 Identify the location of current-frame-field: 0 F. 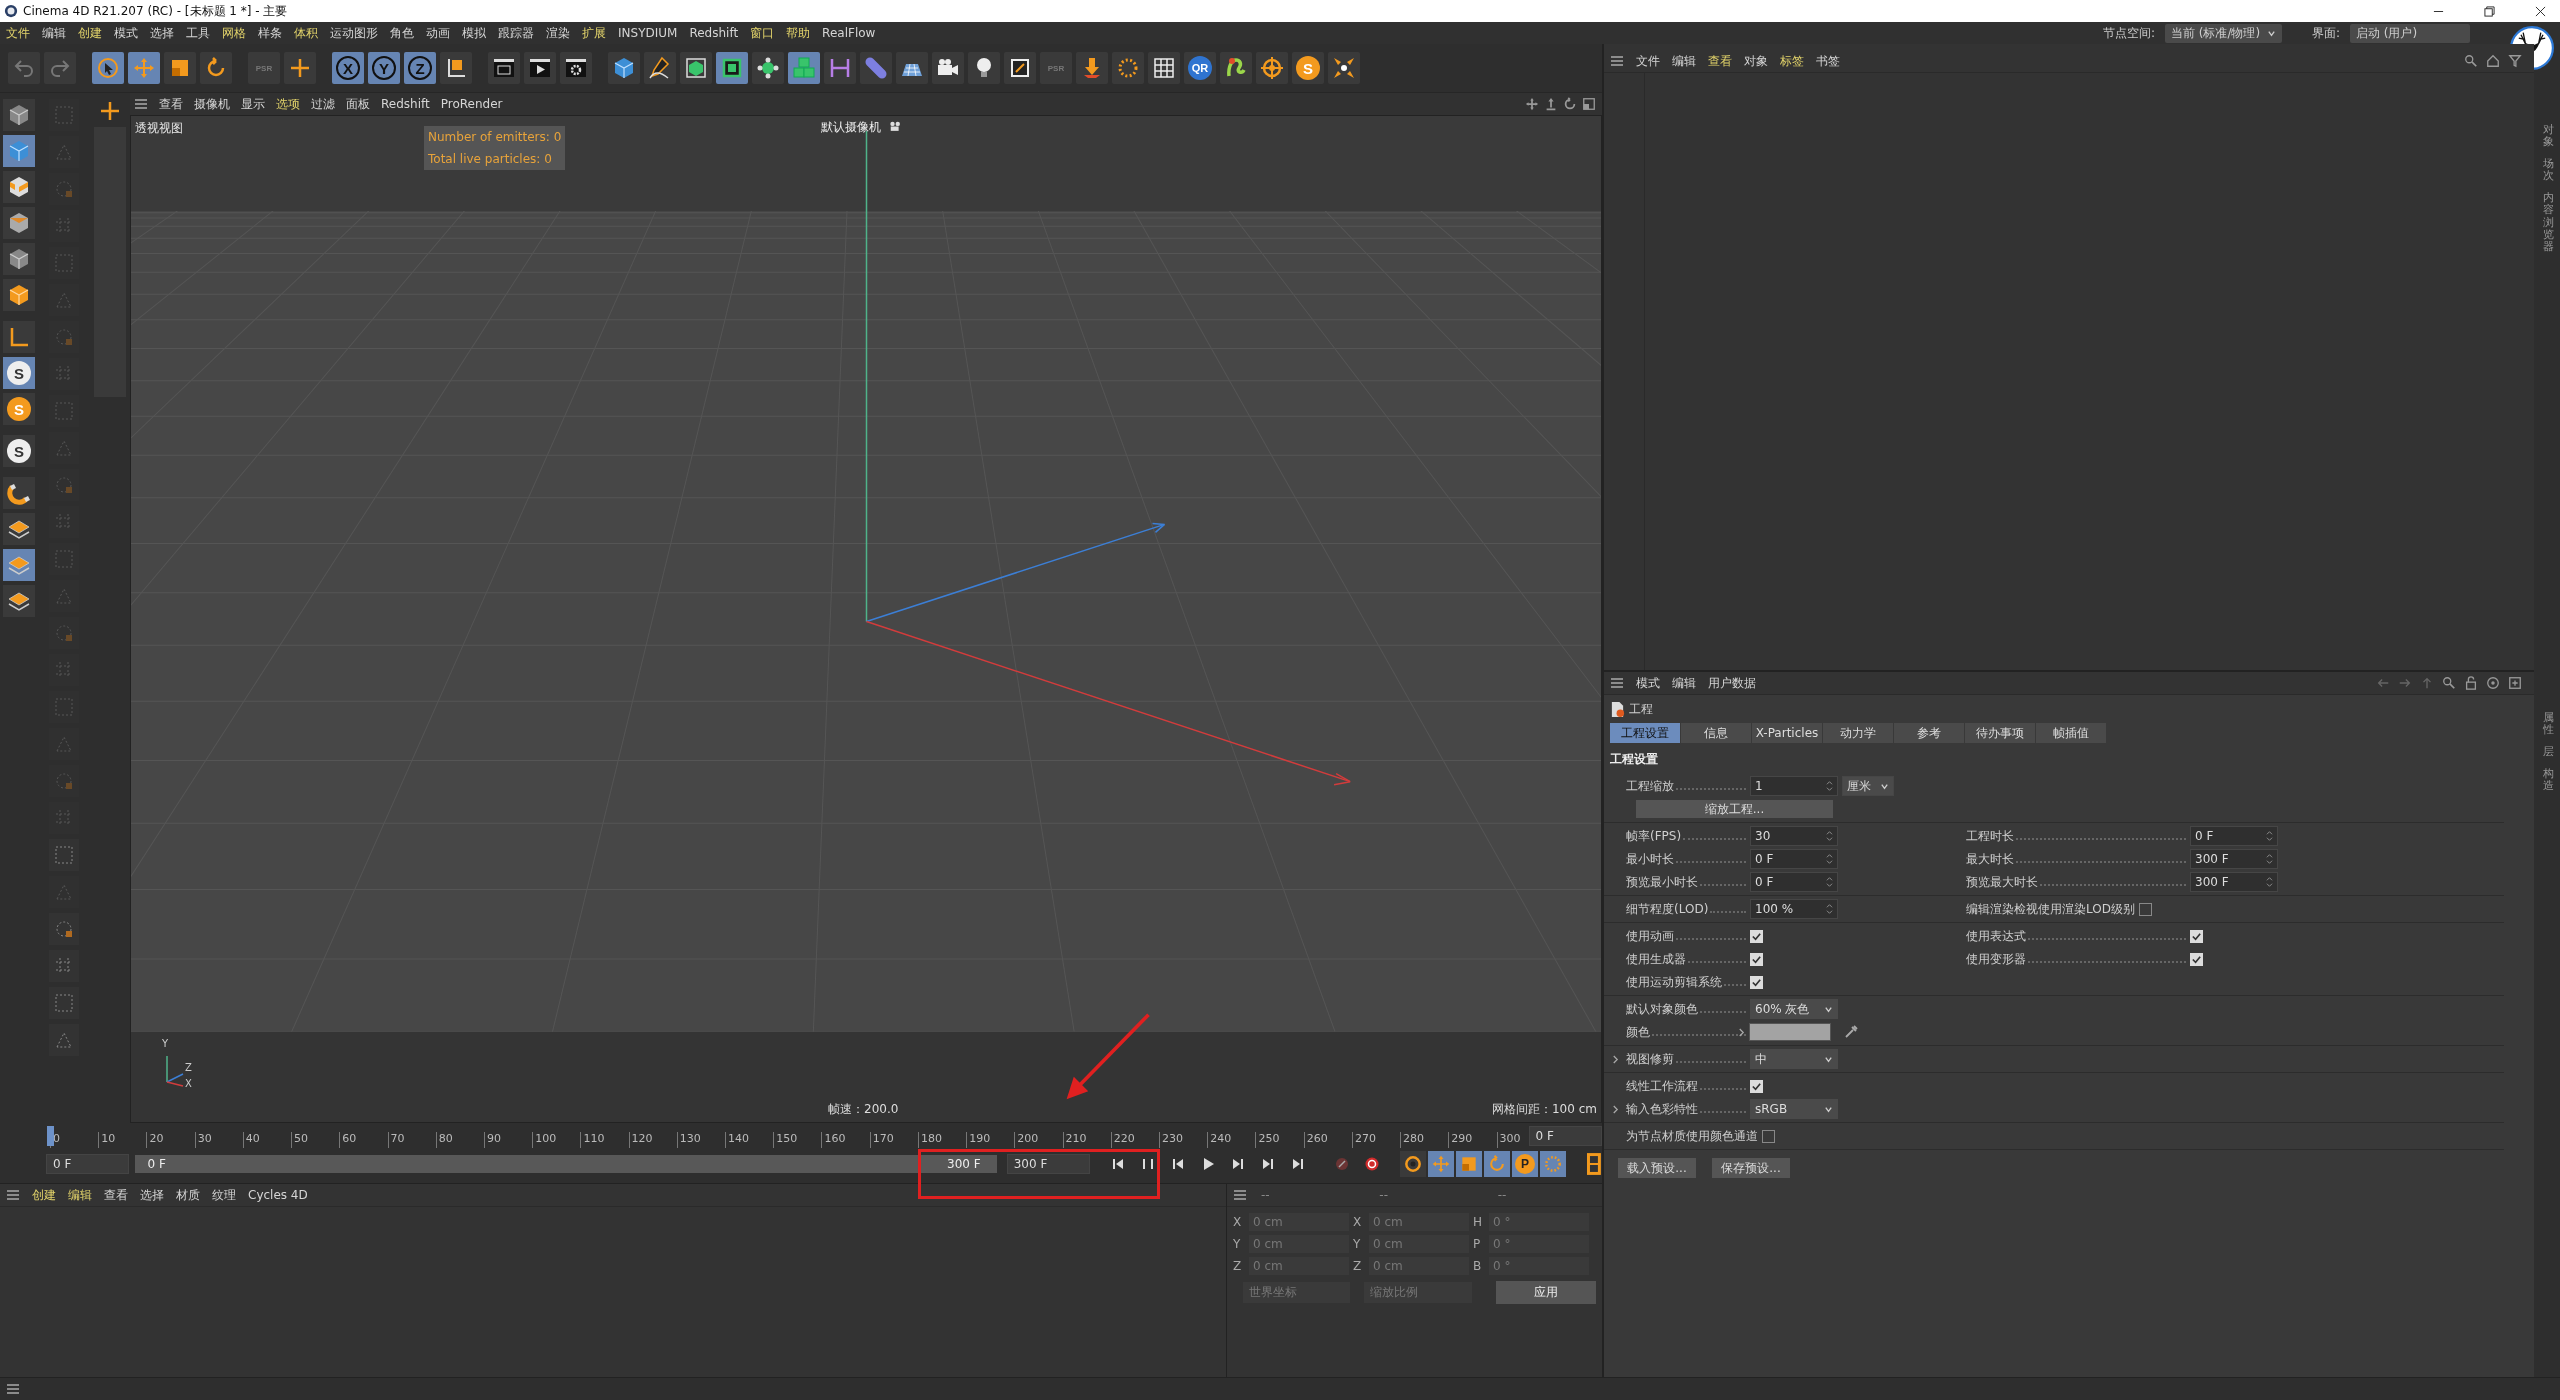
(1565, 1136).